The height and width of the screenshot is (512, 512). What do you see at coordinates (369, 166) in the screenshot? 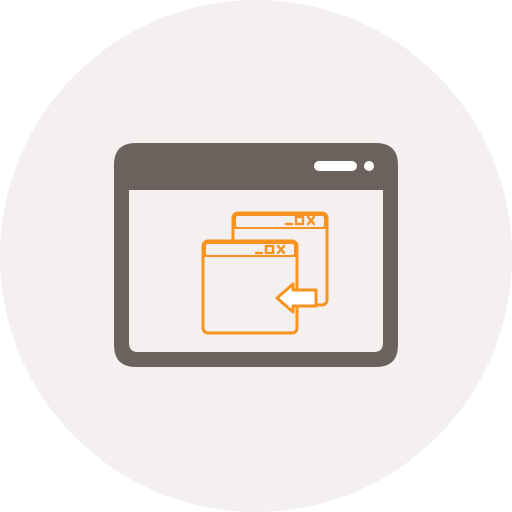
I see `main-window-title-bar-dot` at bounding box center [369, 166].